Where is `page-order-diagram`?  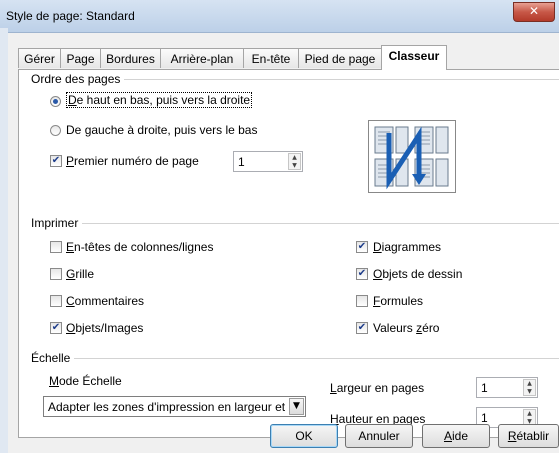 page-order-diagram is located at coordinates (411, 158).